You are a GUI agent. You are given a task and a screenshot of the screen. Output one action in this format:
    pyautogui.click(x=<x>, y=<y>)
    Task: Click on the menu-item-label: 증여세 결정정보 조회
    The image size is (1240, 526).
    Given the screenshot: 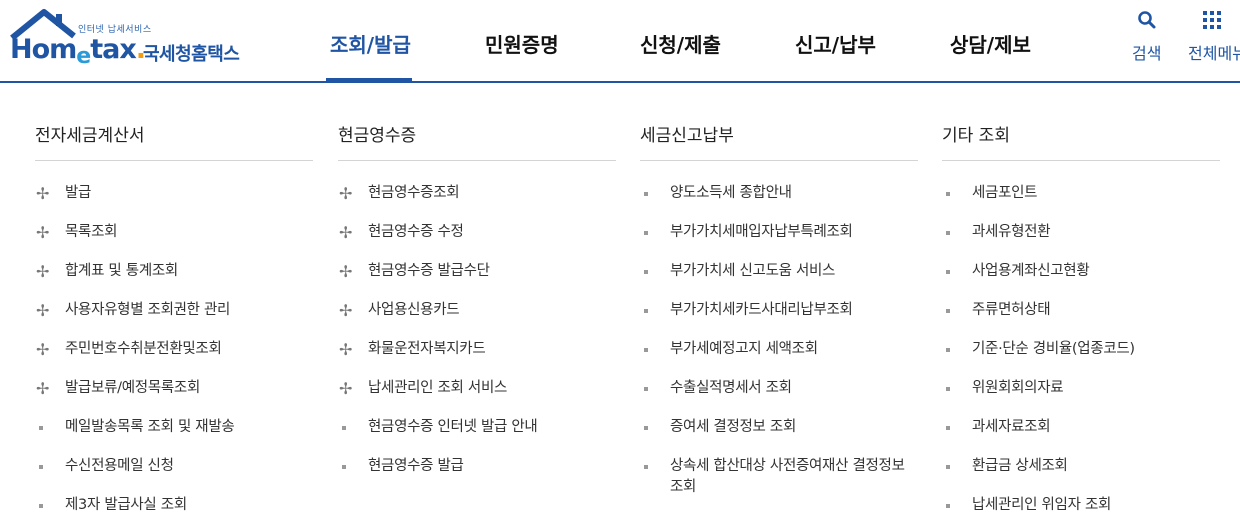 What is the action you would take?
    pyautogui.click(x=733, y=427)
    